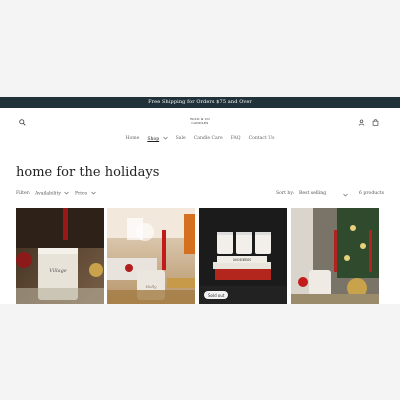 This screenshot has height=400, width=400. I want to click on nav-sale: Sale, so click(181, 142).